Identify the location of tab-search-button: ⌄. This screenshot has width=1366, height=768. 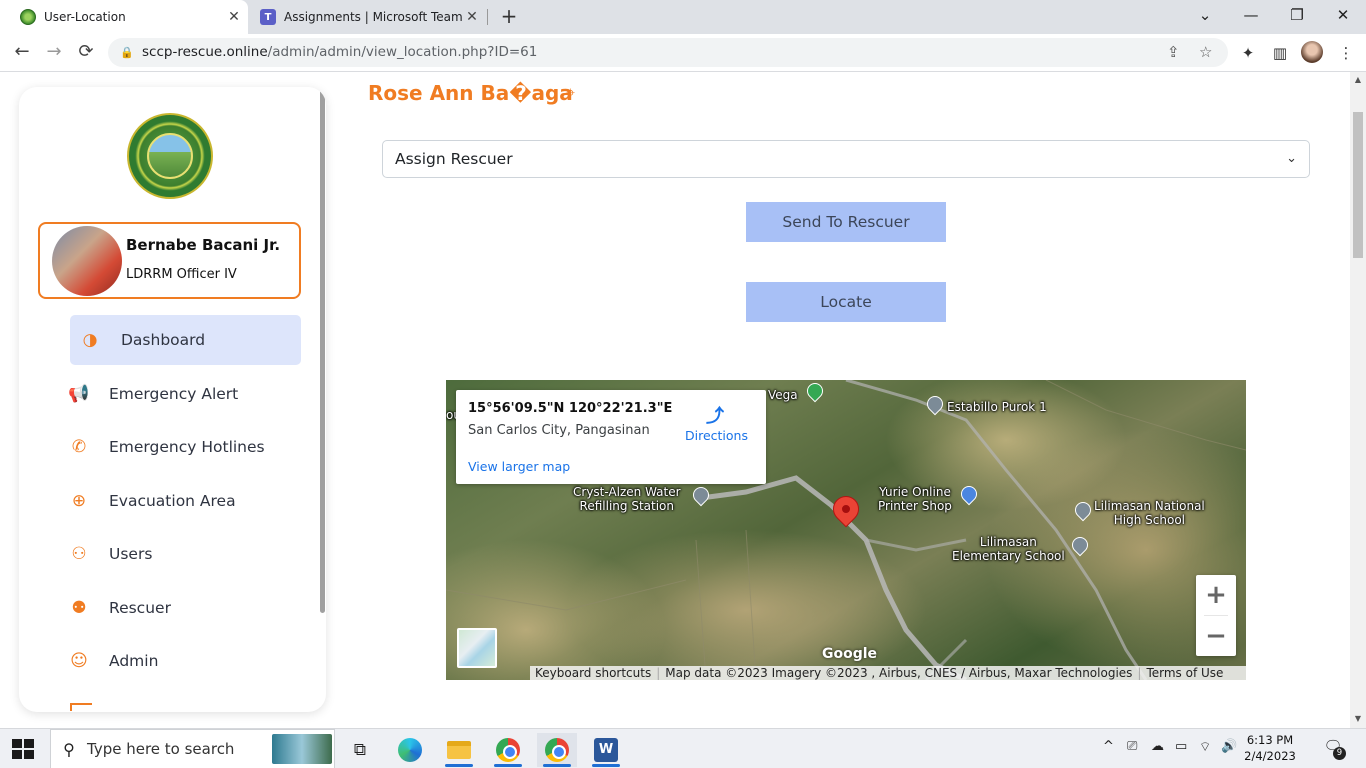
(1205, 16).